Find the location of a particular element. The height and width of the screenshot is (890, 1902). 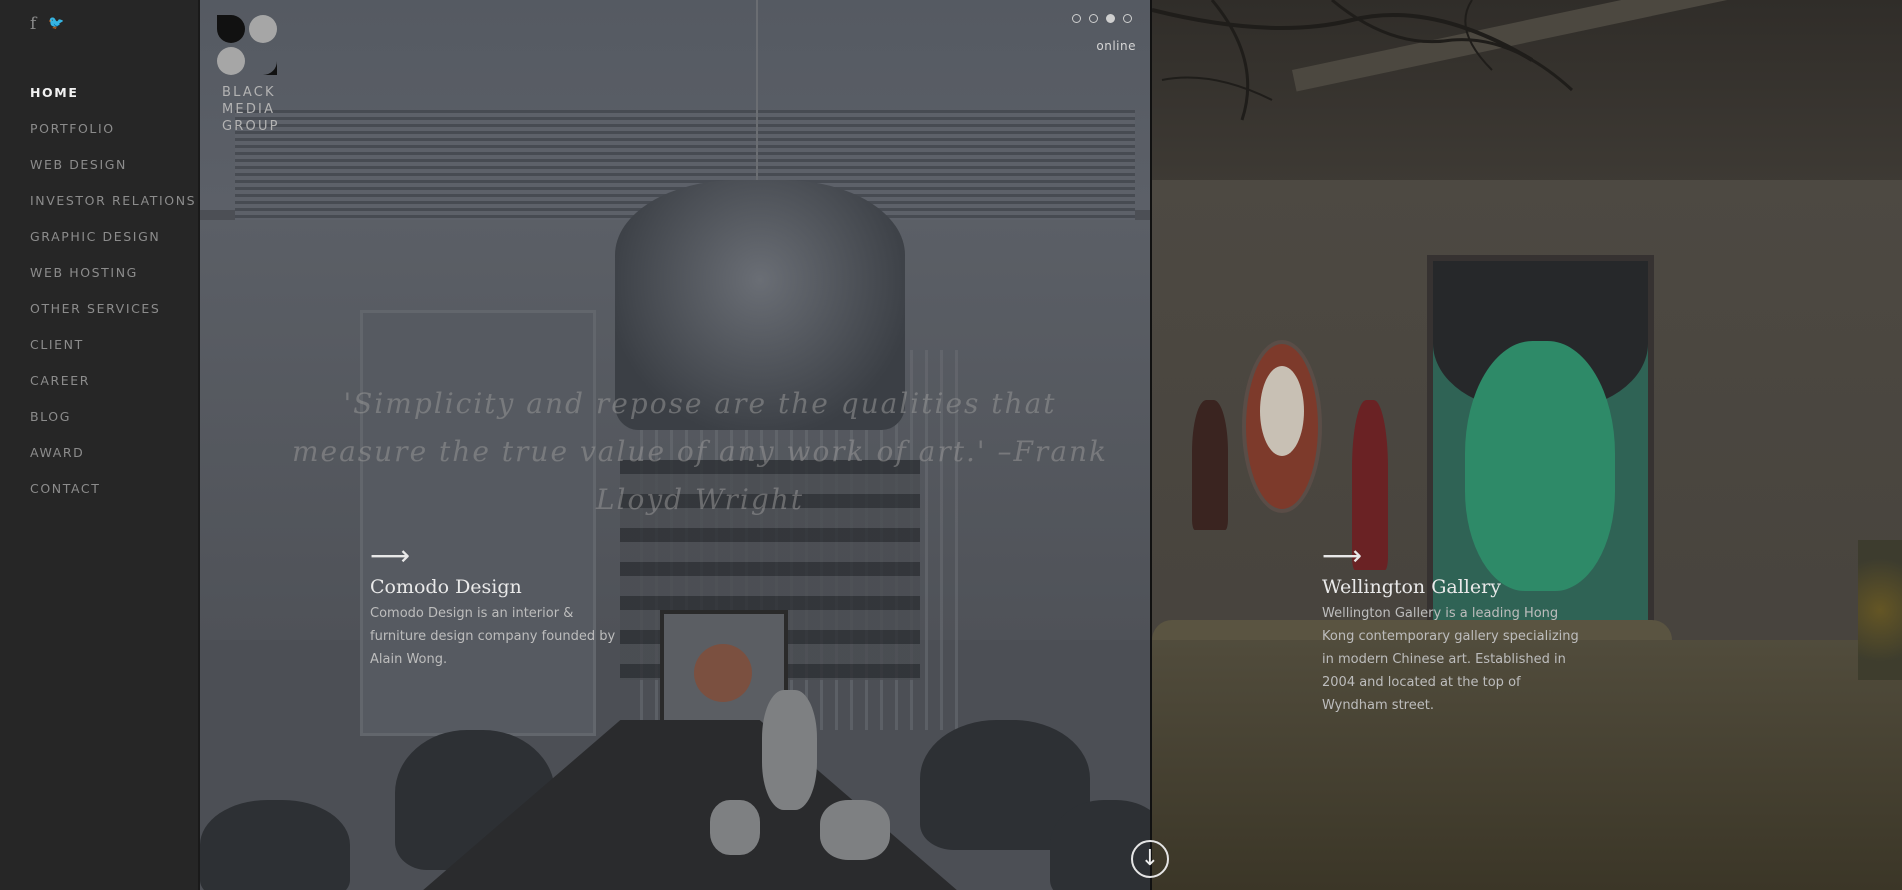

nav-item-blog: BLOG is located at coordinates (113, 426).